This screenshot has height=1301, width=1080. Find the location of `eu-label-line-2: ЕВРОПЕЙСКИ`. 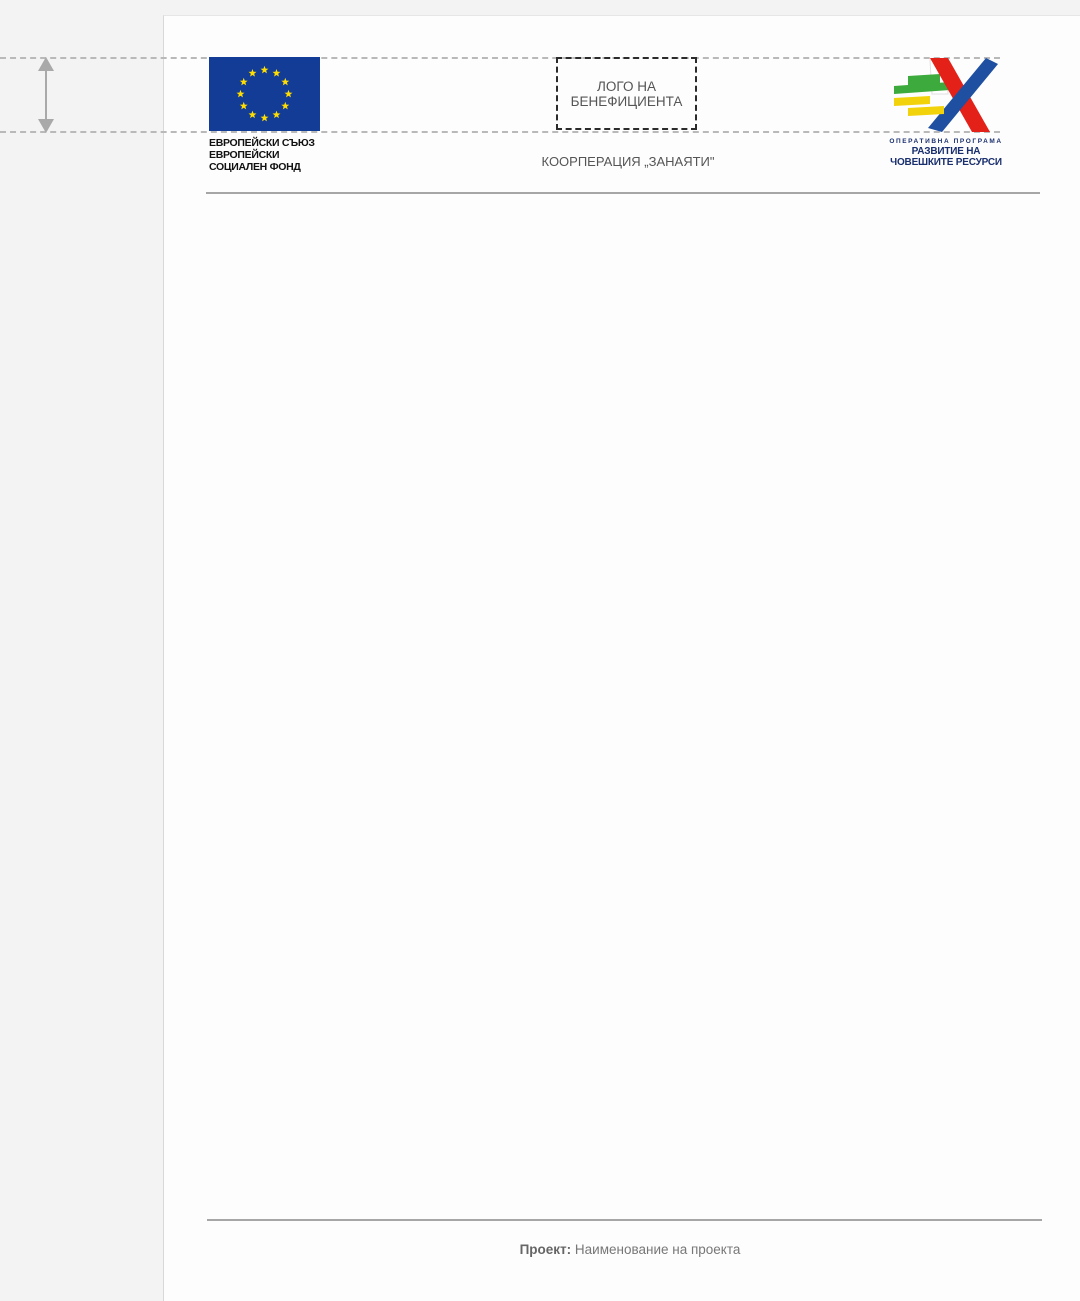

eu-label-line-2: ЕВРОПЕЙСКИ is located at coordinates (244, 155).